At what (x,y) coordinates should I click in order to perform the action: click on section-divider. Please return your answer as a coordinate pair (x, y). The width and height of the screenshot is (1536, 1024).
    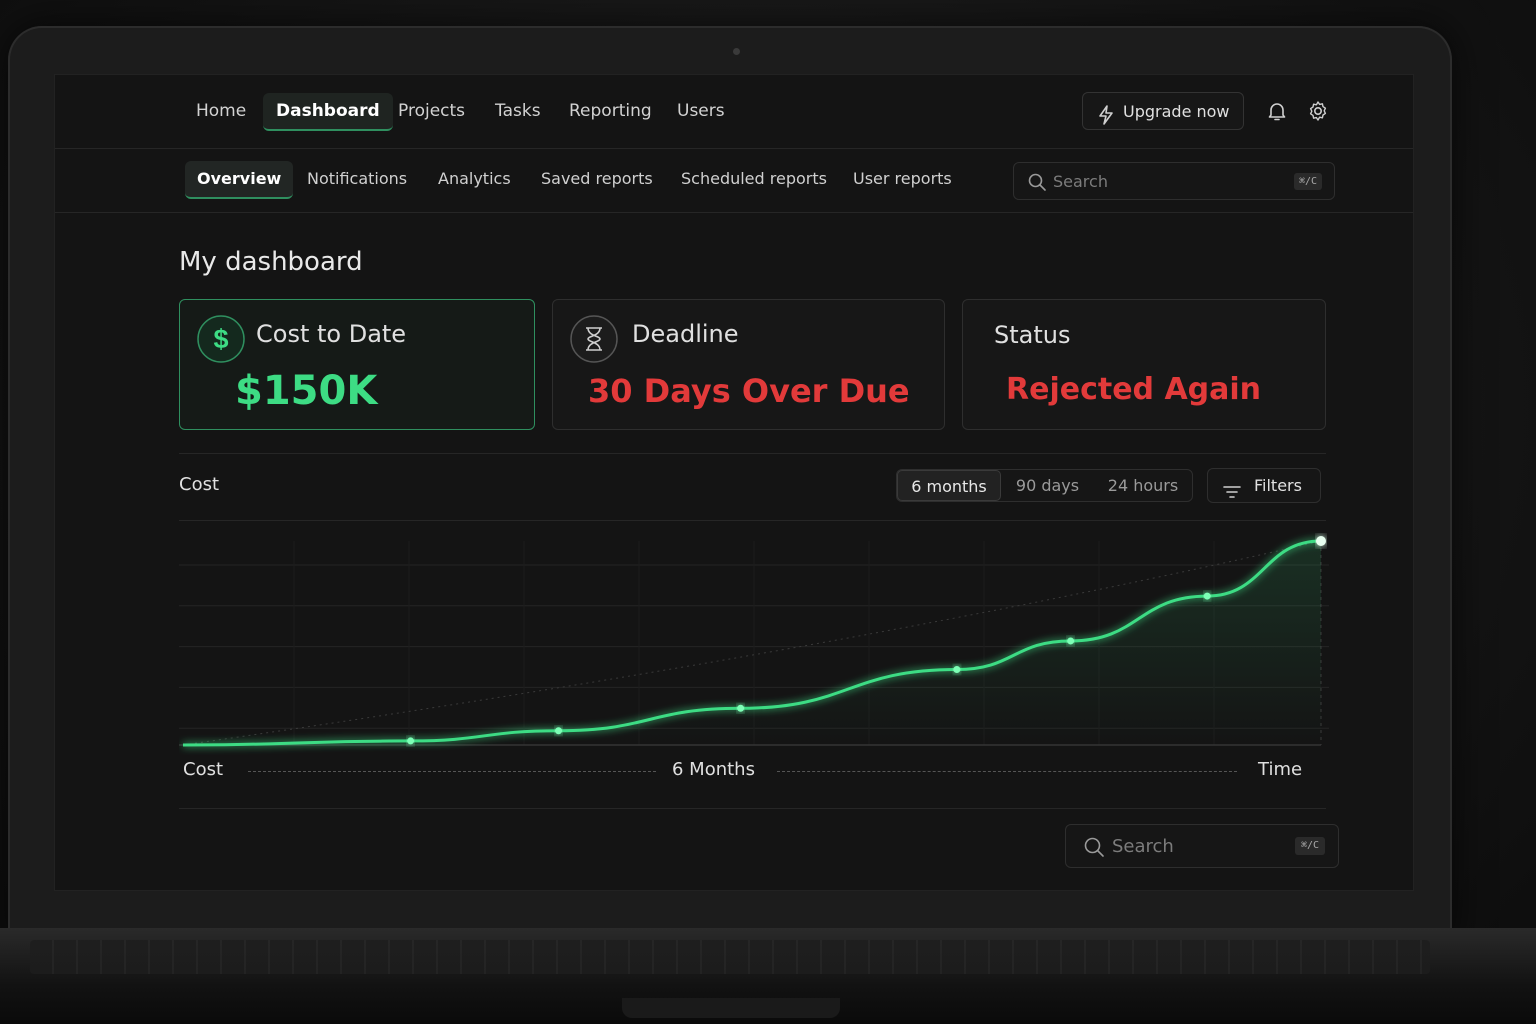
    Looking at the image, I should click on (752, 453).